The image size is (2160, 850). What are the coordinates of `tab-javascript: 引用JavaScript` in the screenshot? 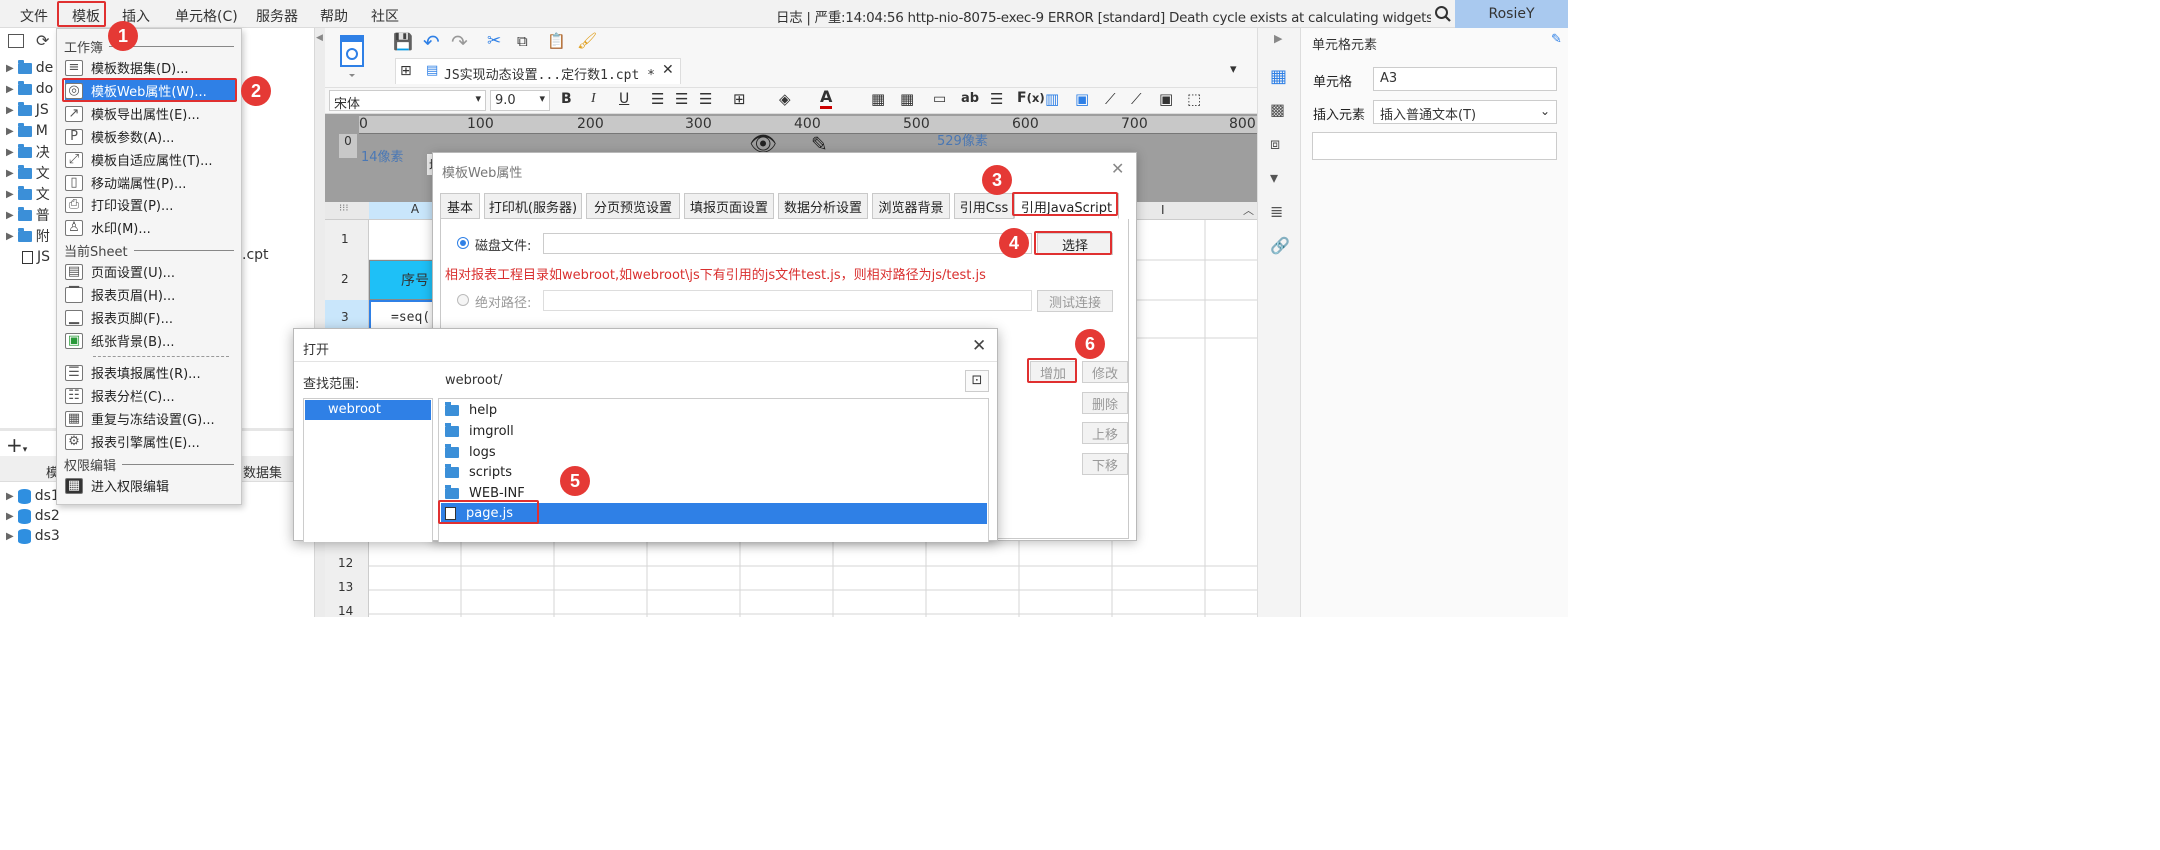 It's located at (1066, 206).